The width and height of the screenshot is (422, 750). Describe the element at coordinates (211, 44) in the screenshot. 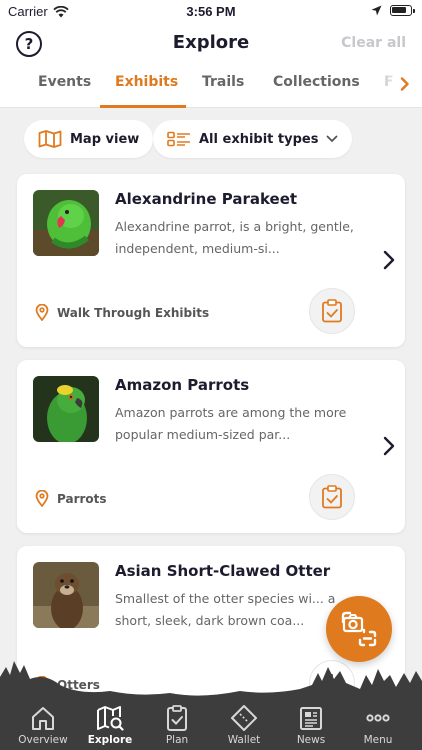

I see `header: ? Explore Clear all` at that location.